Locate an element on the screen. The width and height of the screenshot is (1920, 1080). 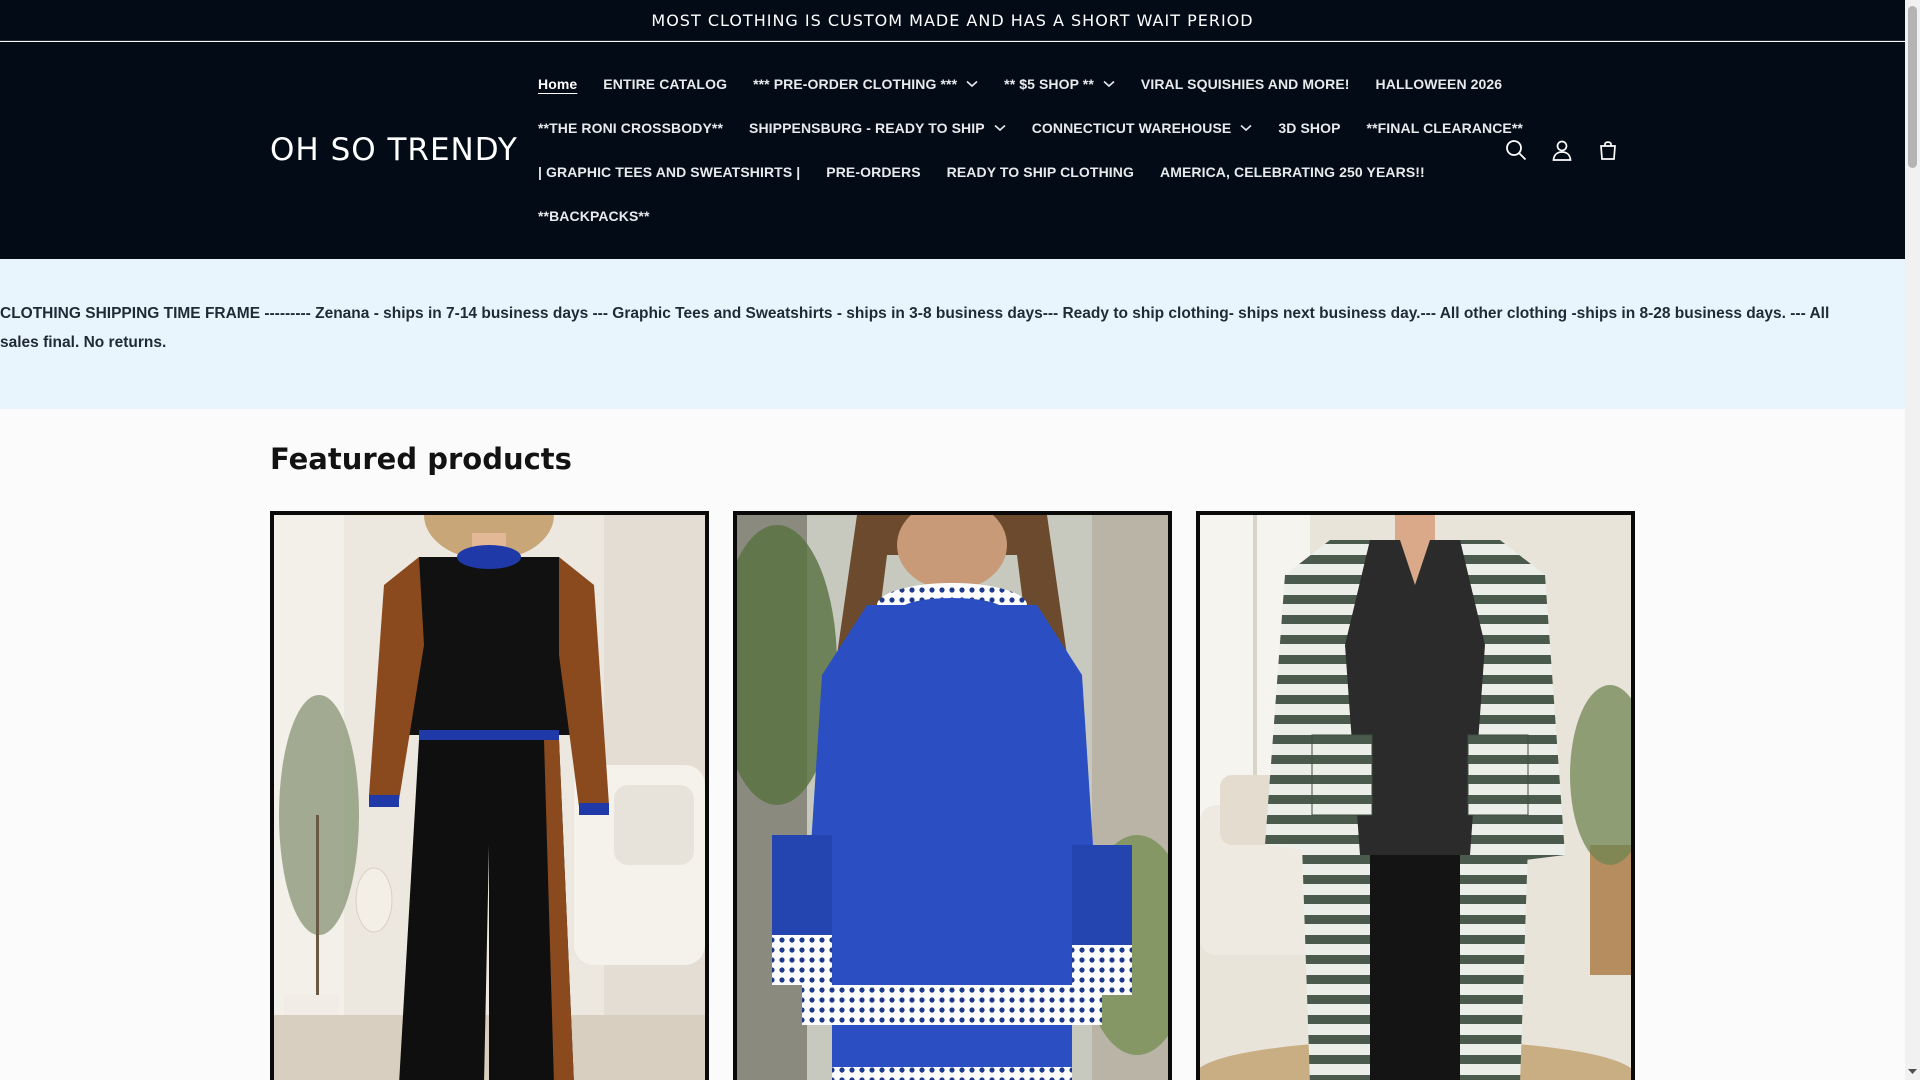
cart-icon is located at coordinates (1608, 150).